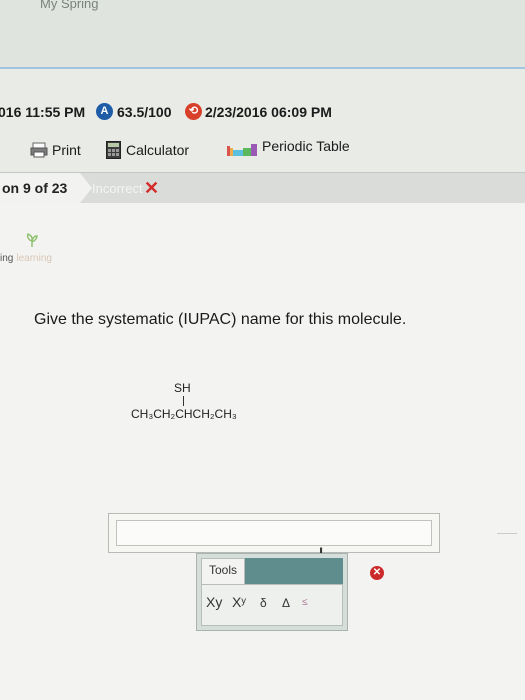 This screenshot has width=525, height=700. Describe the element at coordinates (306, 146) in the screenshot. I see `periodic-table-label: Periodic Table` at that location.